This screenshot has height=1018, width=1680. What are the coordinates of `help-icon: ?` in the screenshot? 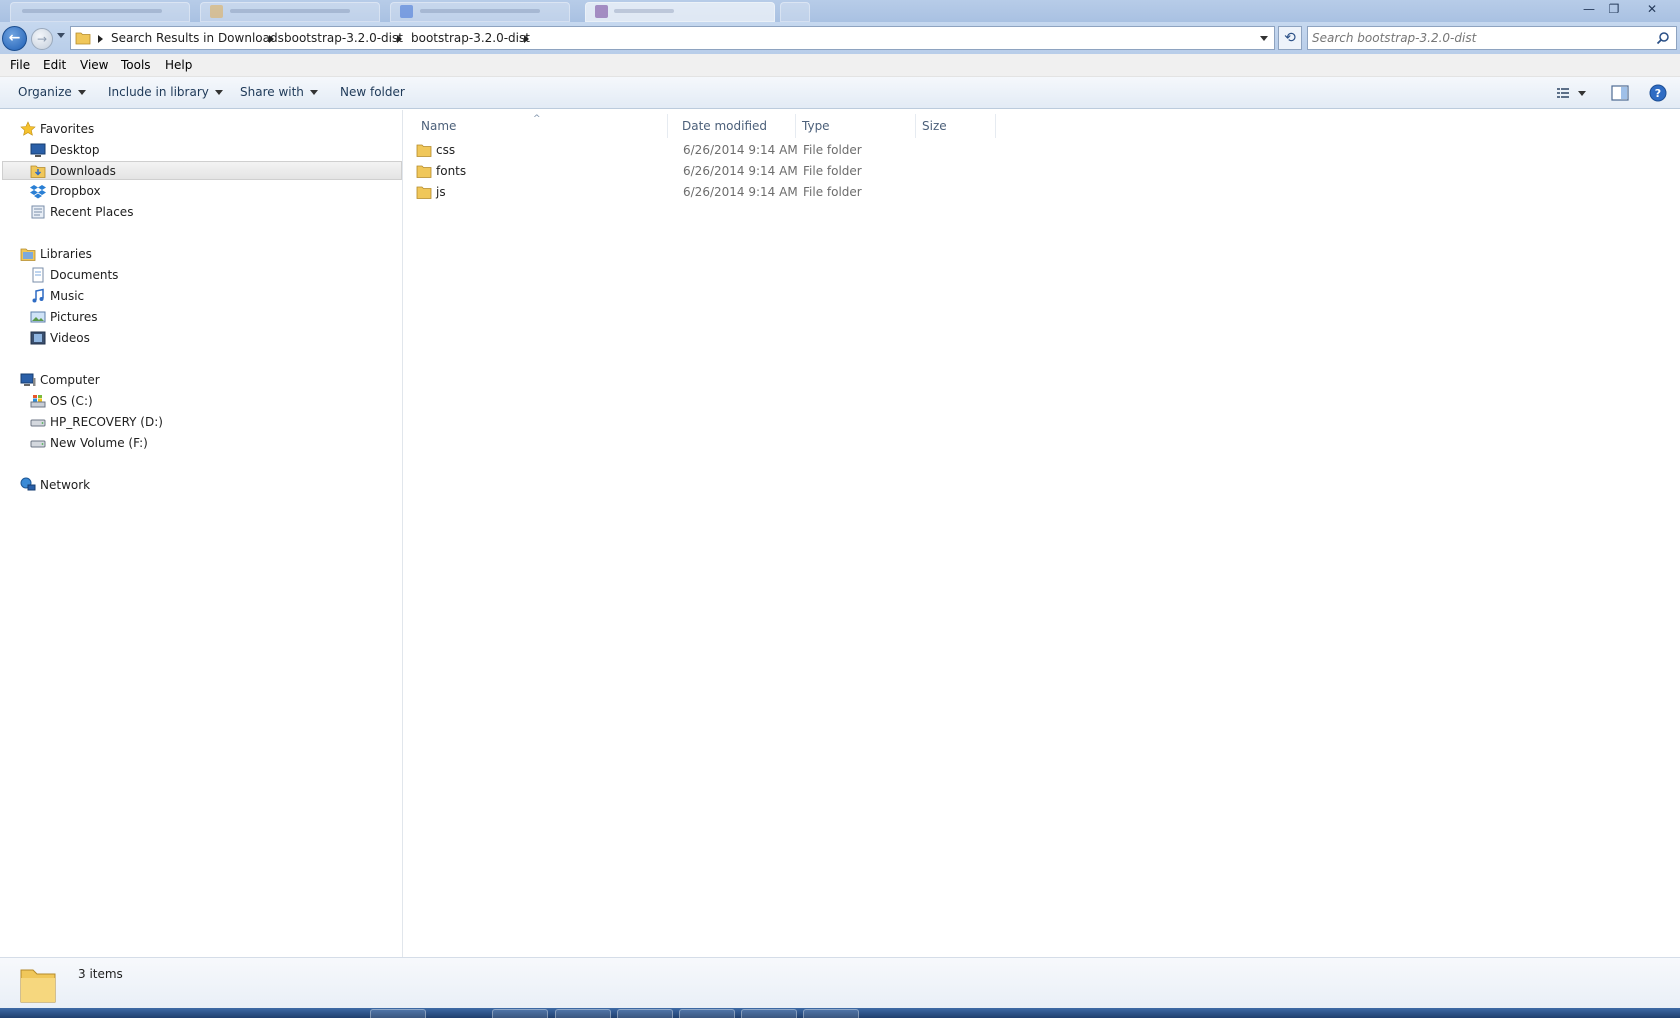 It's located at (1658, 93).